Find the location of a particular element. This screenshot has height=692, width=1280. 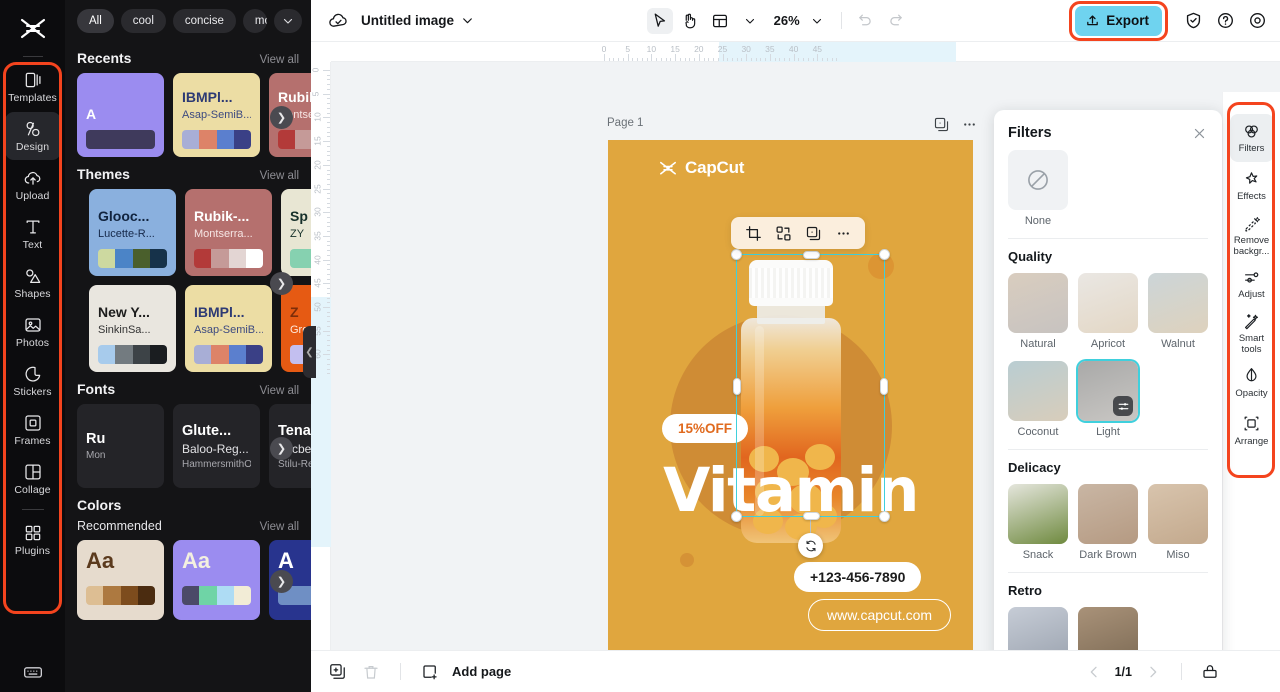

select-tool-button is located at coordinates (659, 20).